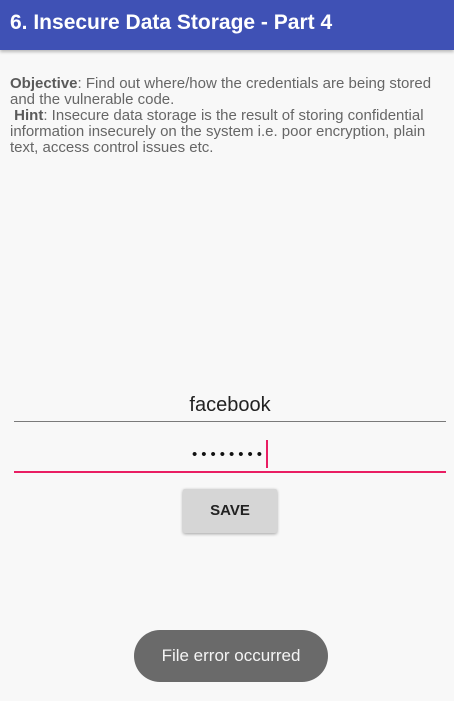 This screenshot has width=454, height=701. I want to click on username-value: facebook, so click(230, 405).